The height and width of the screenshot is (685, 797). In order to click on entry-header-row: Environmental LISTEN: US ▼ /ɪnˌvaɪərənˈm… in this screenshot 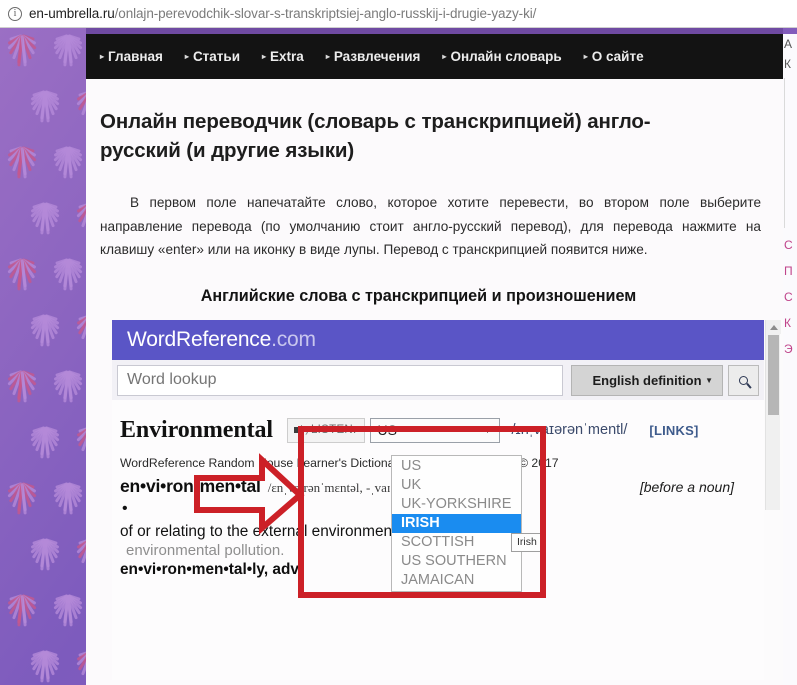, I will do `click(438, 430)`.